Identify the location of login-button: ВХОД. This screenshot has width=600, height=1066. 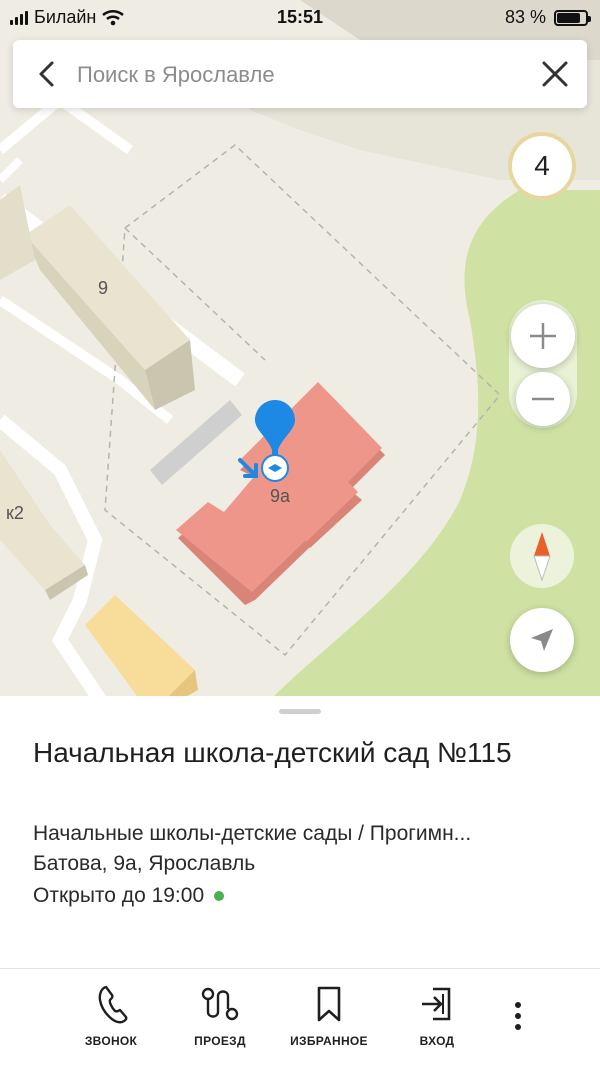
(437, 1016).